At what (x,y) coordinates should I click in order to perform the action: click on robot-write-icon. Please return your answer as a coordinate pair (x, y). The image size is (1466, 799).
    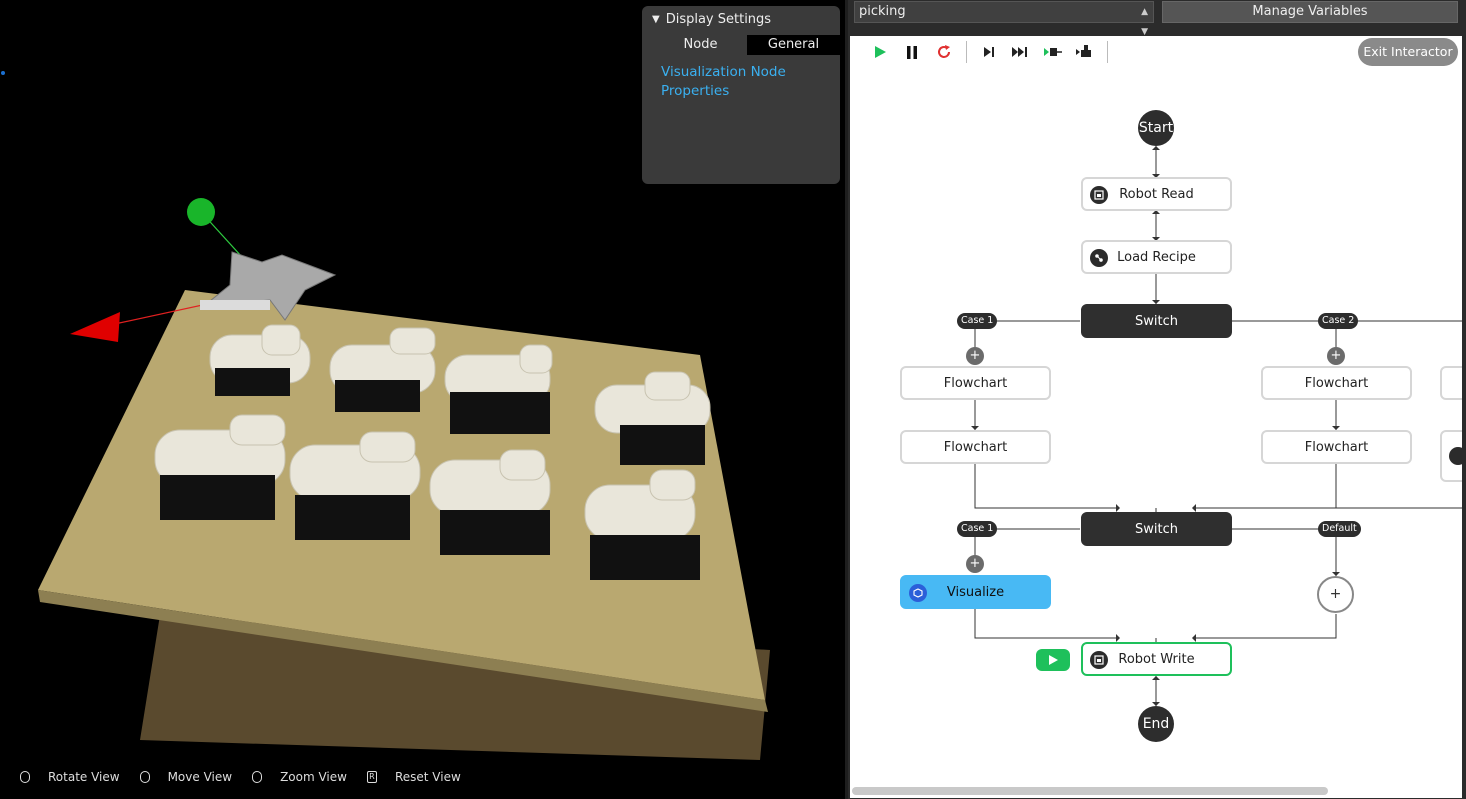
    Looking at the image, I should click on (1099, 660).